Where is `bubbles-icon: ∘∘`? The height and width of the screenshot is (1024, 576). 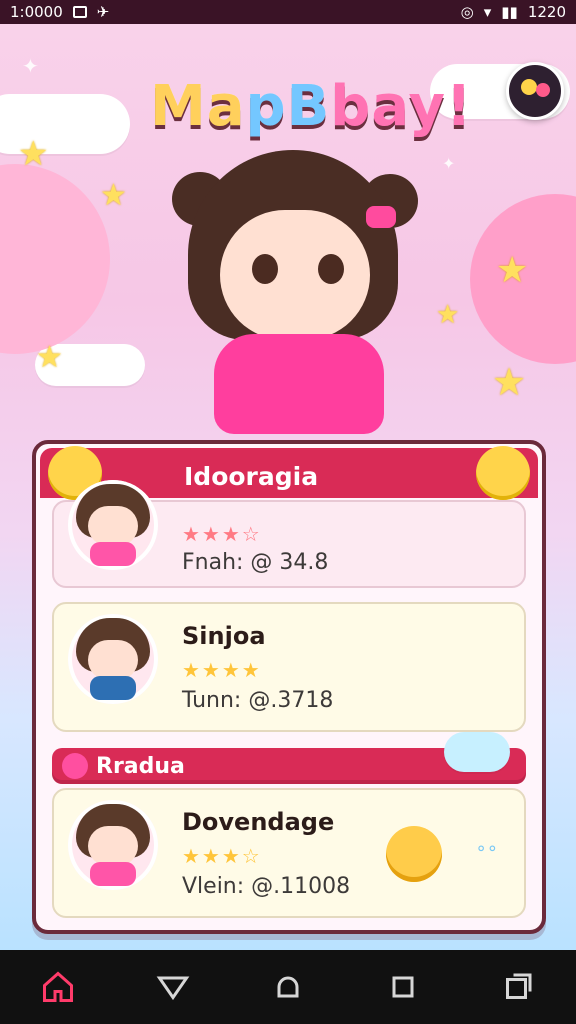 bubbles-icon: ∘∘ is located at coordinates (486, 848).